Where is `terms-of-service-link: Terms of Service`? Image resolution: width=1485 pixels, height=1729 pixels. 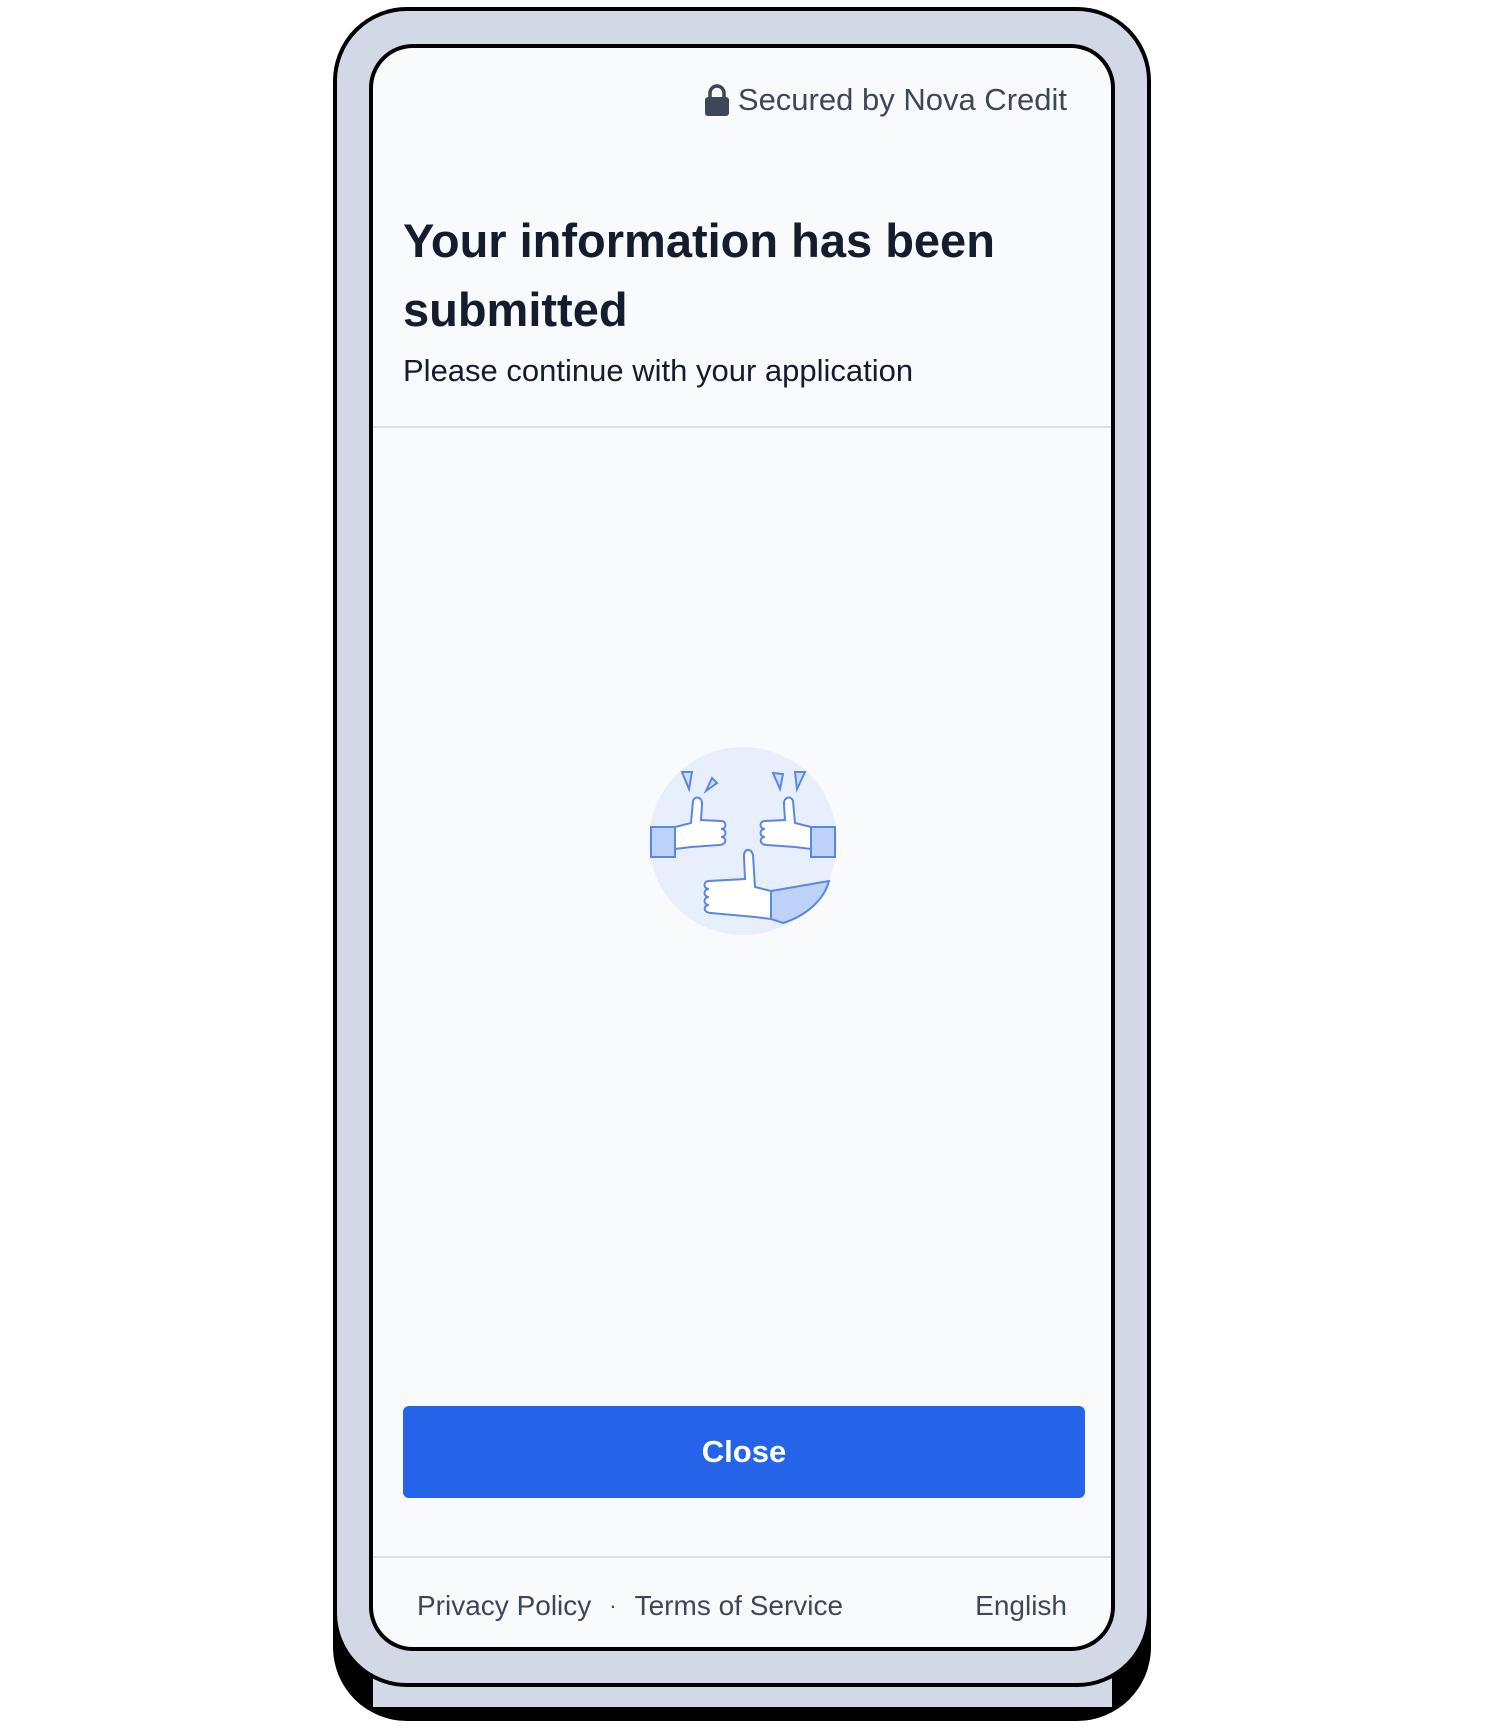
terms-of-service-link: Terms of Service is located at coordinates (739, 1606).